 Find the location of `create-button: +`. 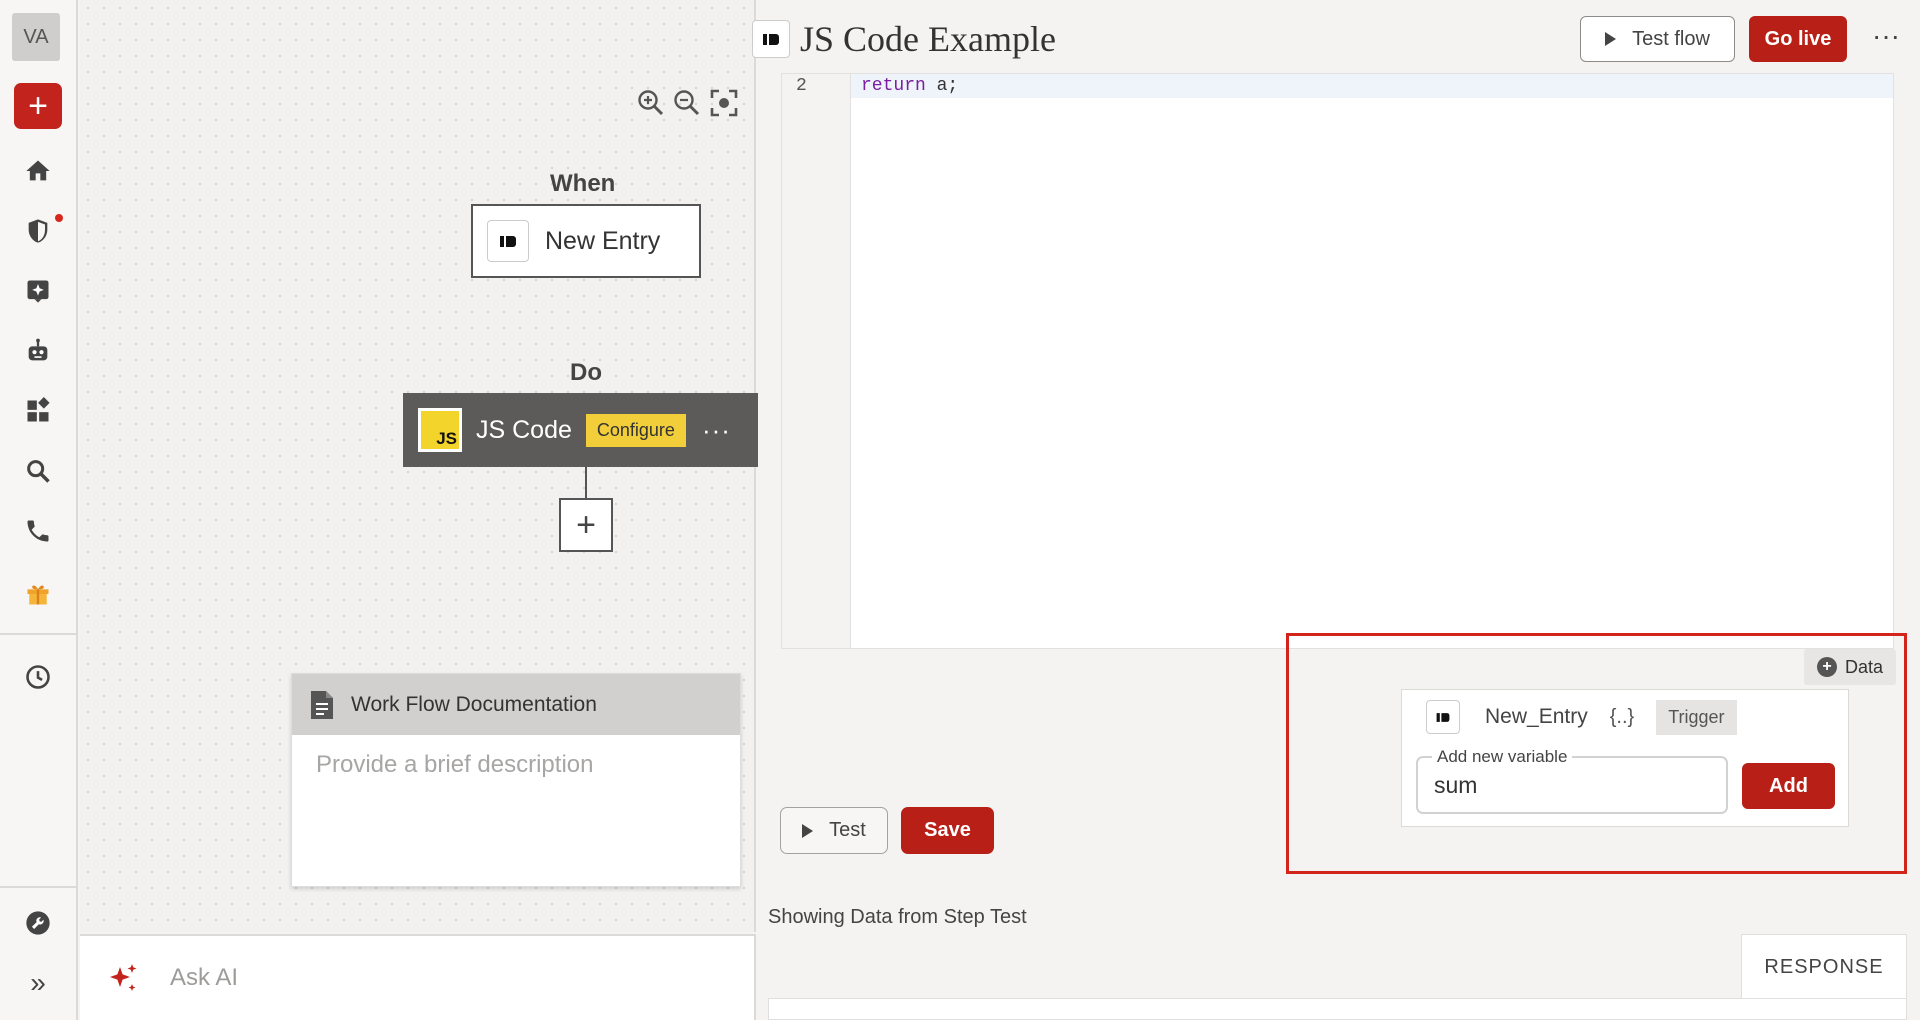

create-button: + is located at coordinates (38, 106).